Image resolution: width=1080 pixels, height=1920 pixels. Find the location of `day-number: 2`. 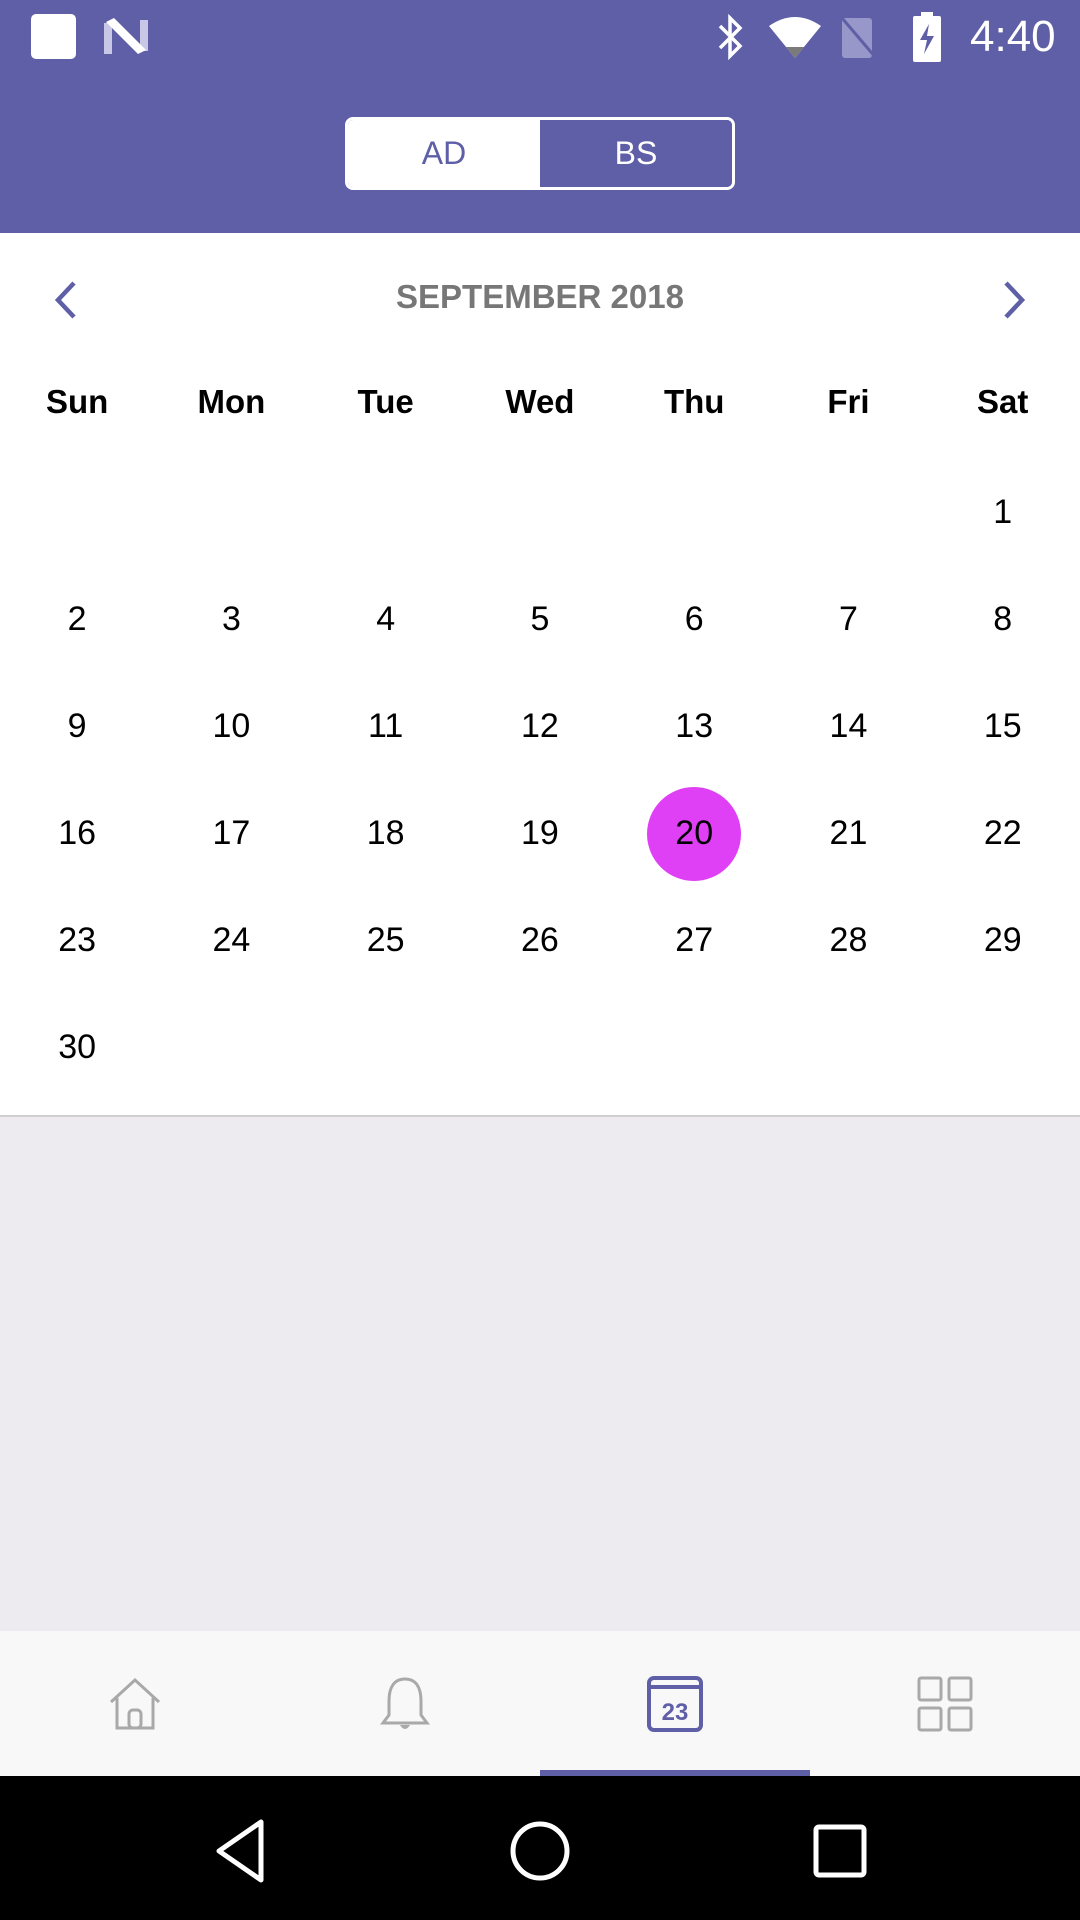

day-number: 2 is located at coordinates (77, 619).